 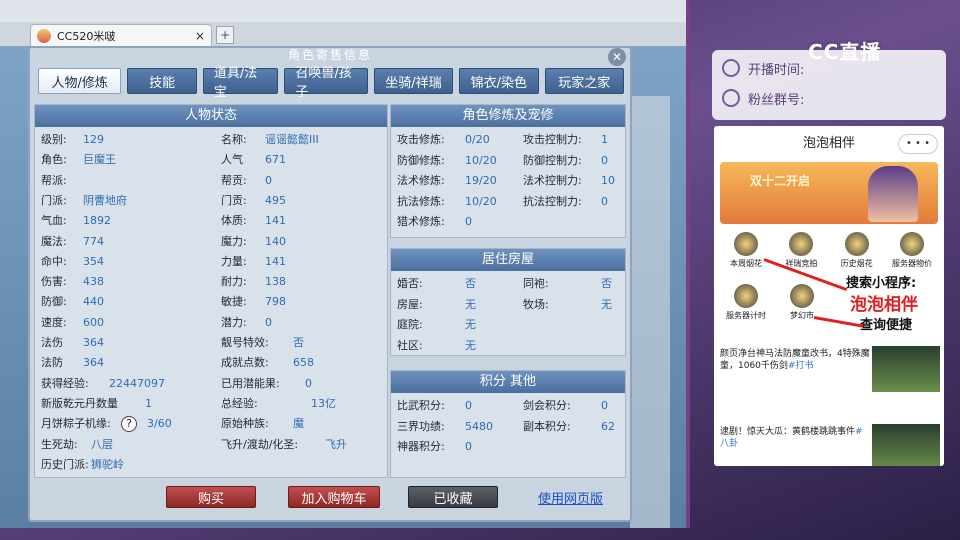 What do you see at coordinates (52, 363) in the screenshot?
I see `status-label: 法防` at bounding box center [52, 363].